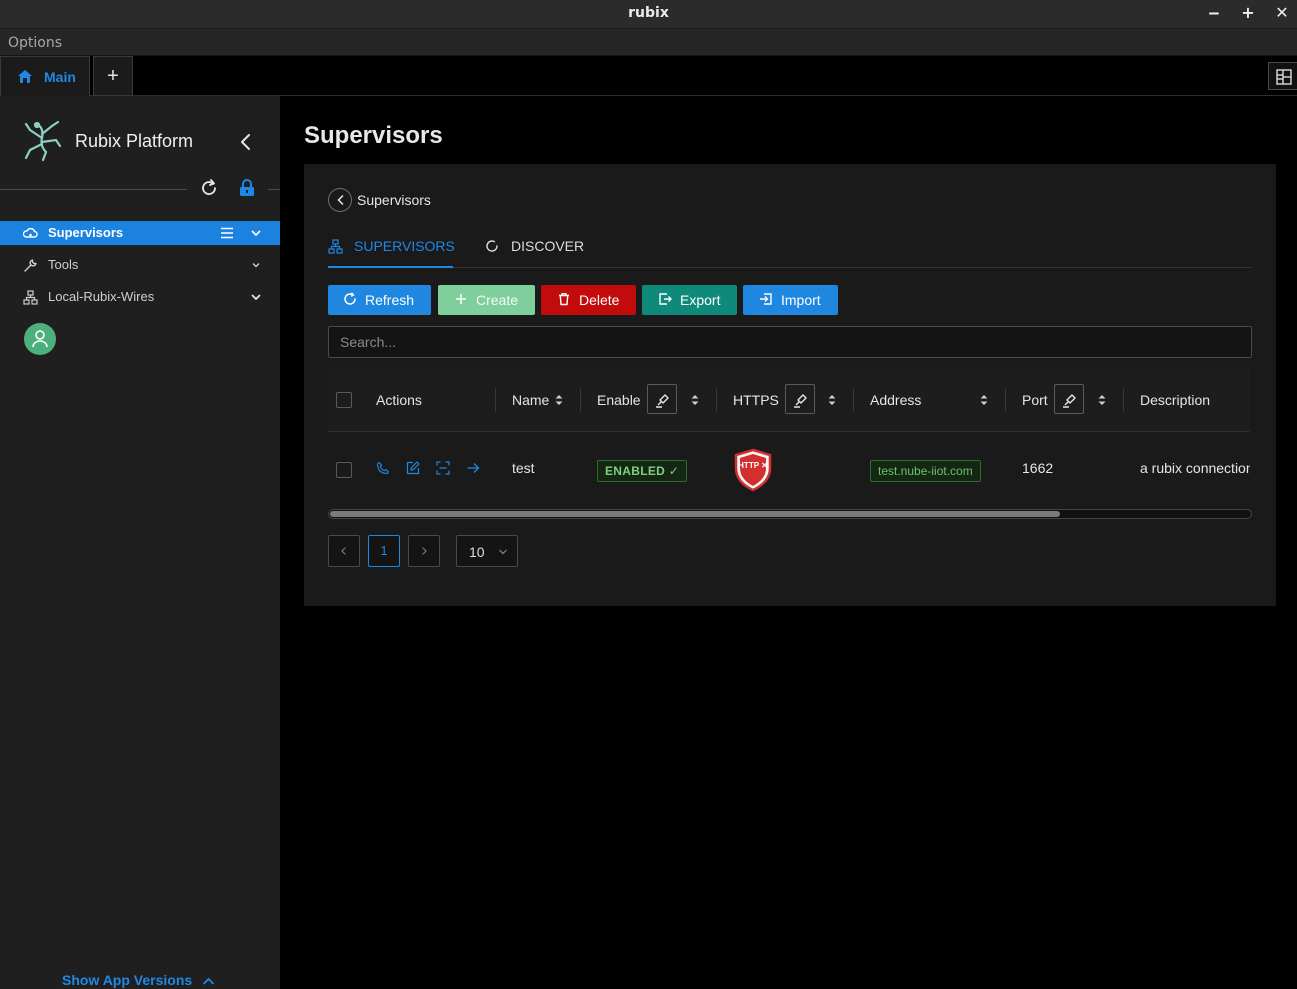 The width and height of the screenshot is (1297, 989). I want to click on chevron-right-icon, so click(424, 551).